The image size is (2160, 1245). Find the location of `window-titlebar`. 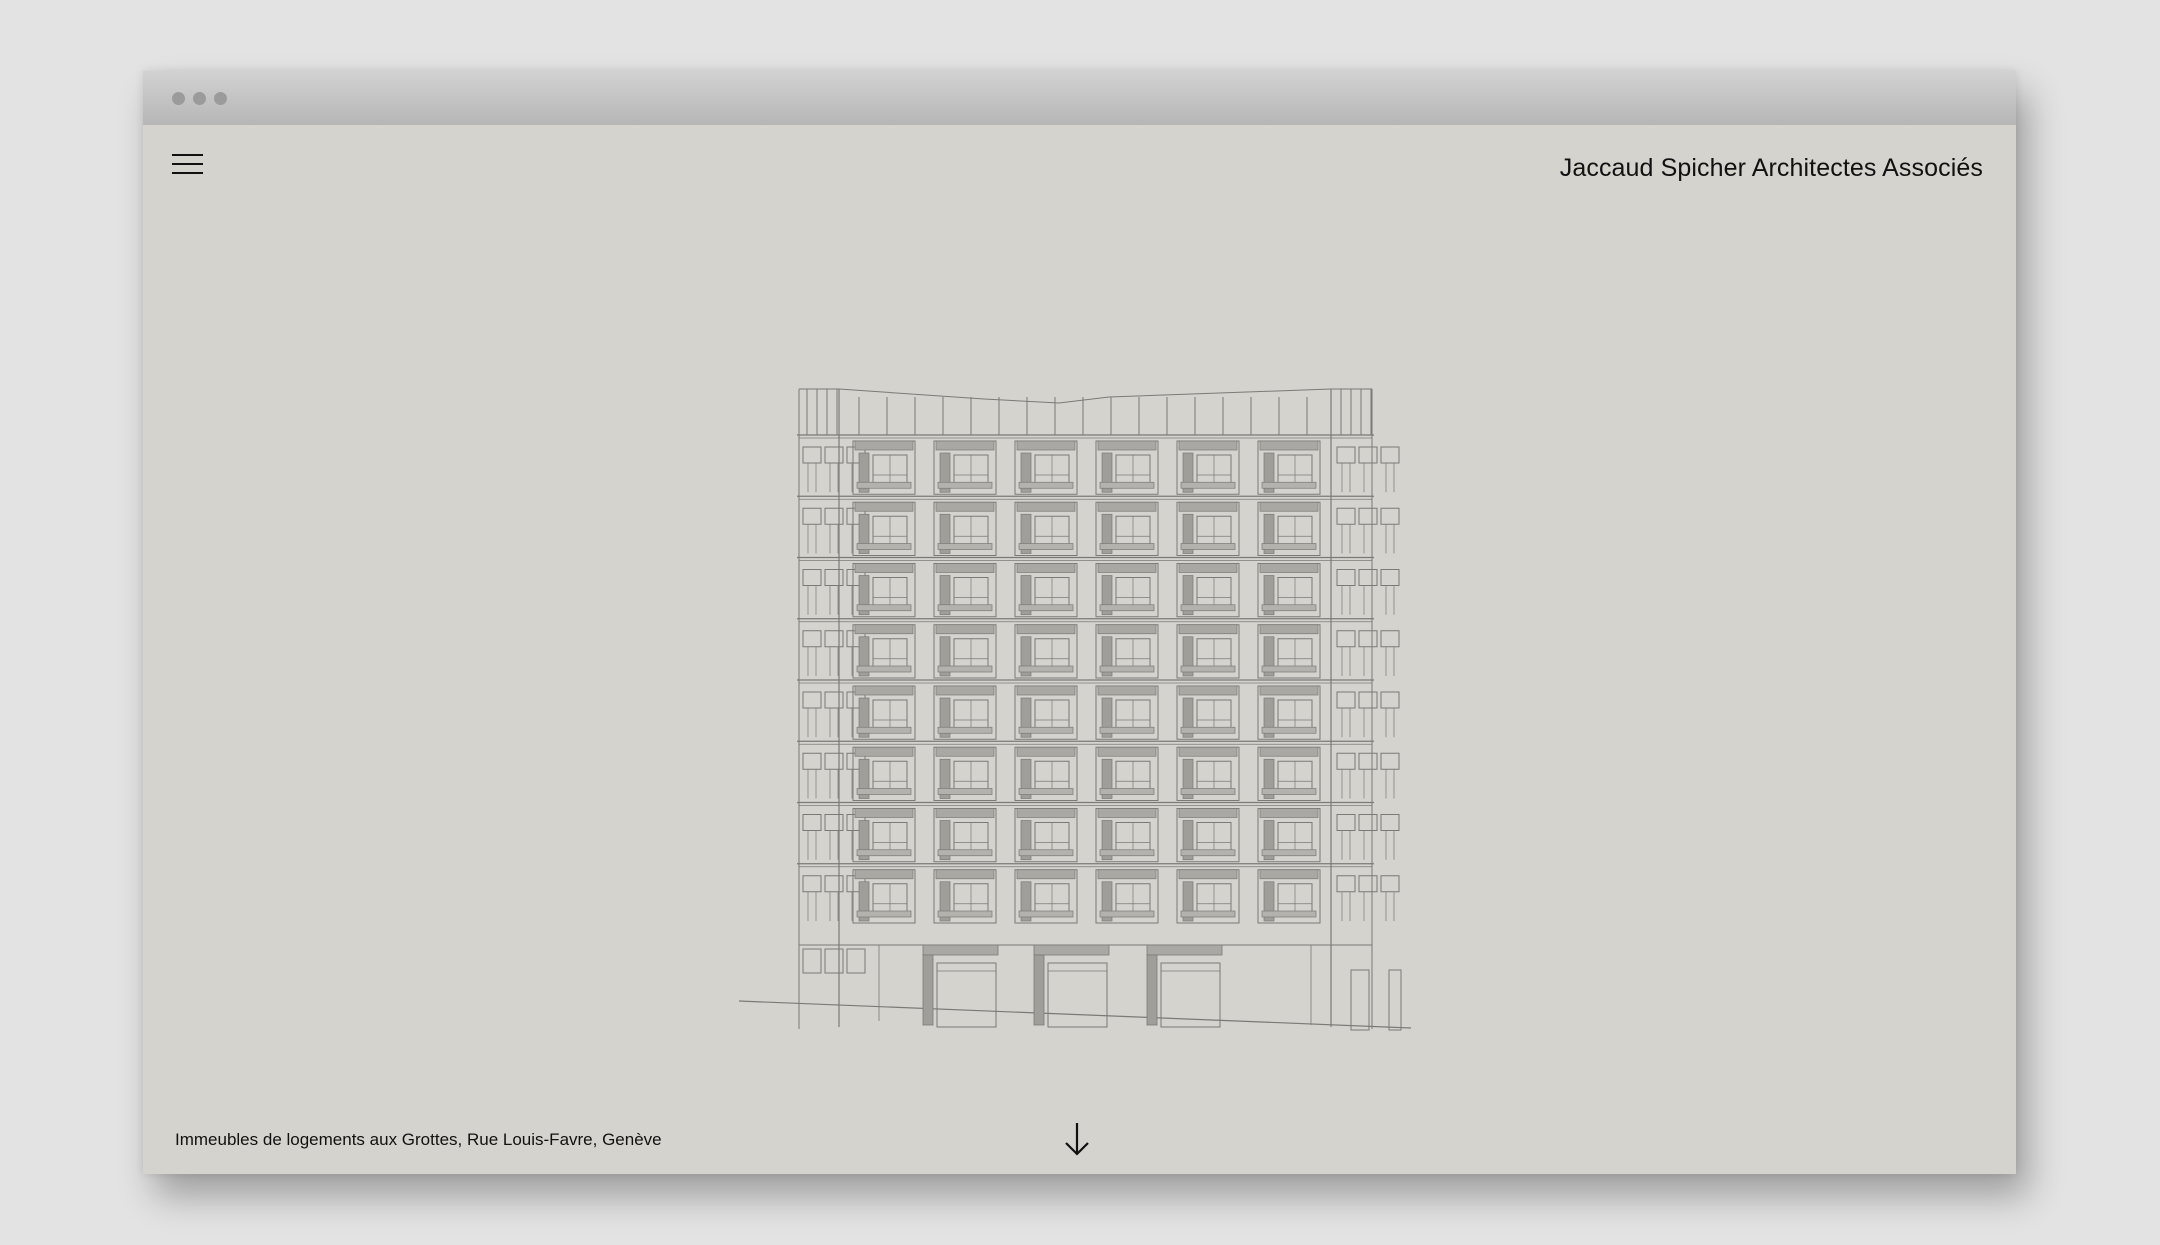

window-titlebar is located at coordinates (1079, 98).